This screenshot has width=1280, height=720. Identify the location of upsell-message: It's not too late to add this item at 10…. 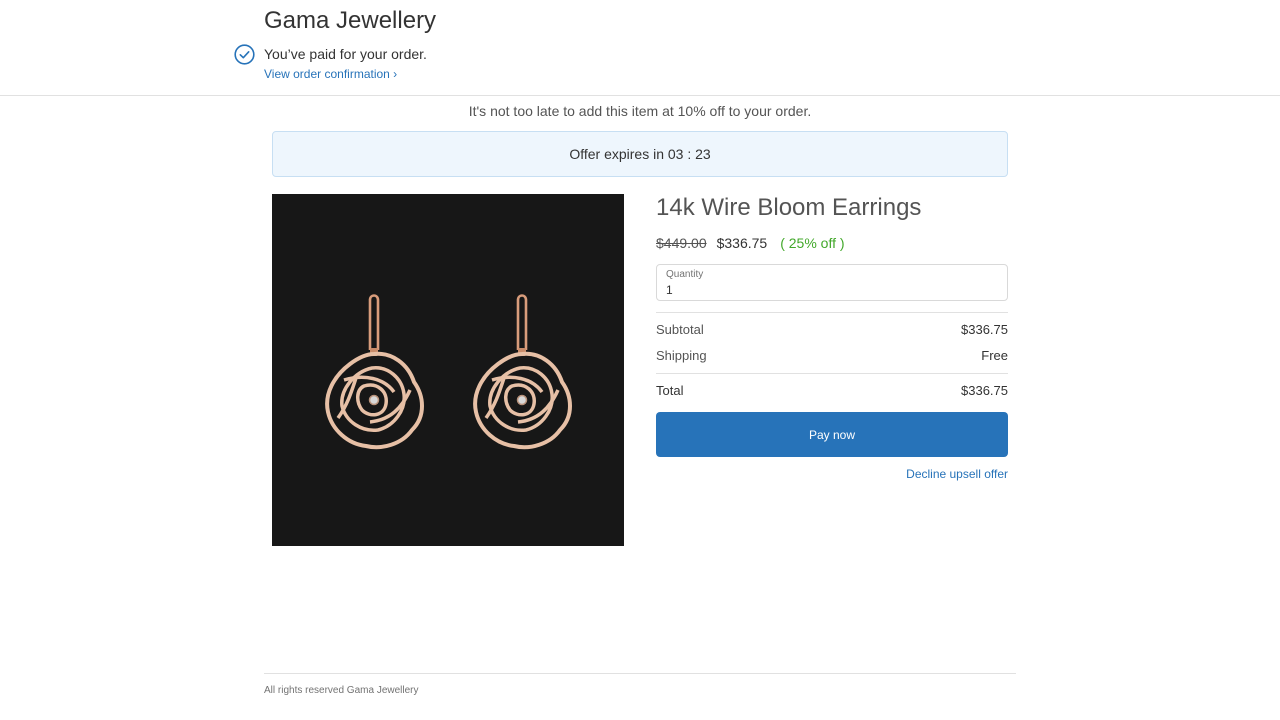
(640, 111).